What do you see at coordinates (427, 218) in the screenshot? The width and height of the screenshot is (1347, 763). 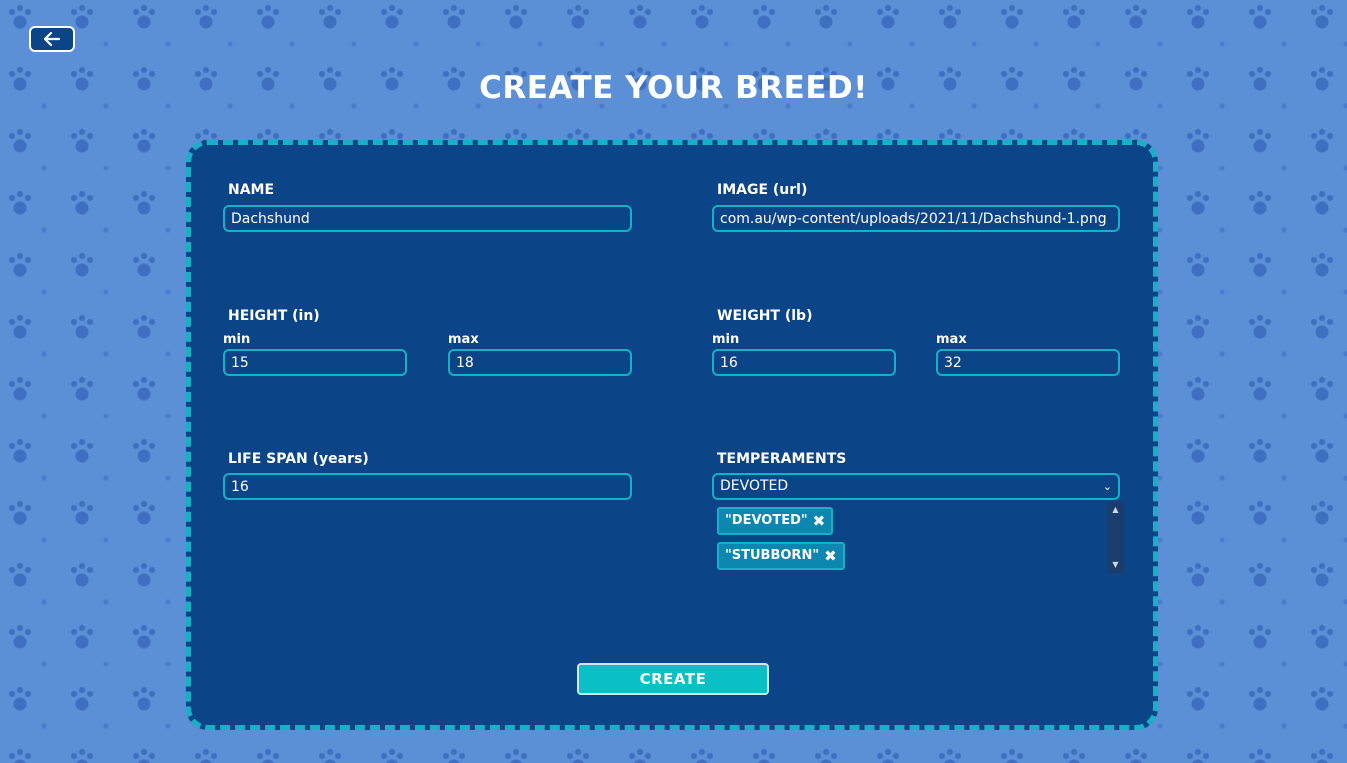 I see `name-input` at bounding box center [427, 218].